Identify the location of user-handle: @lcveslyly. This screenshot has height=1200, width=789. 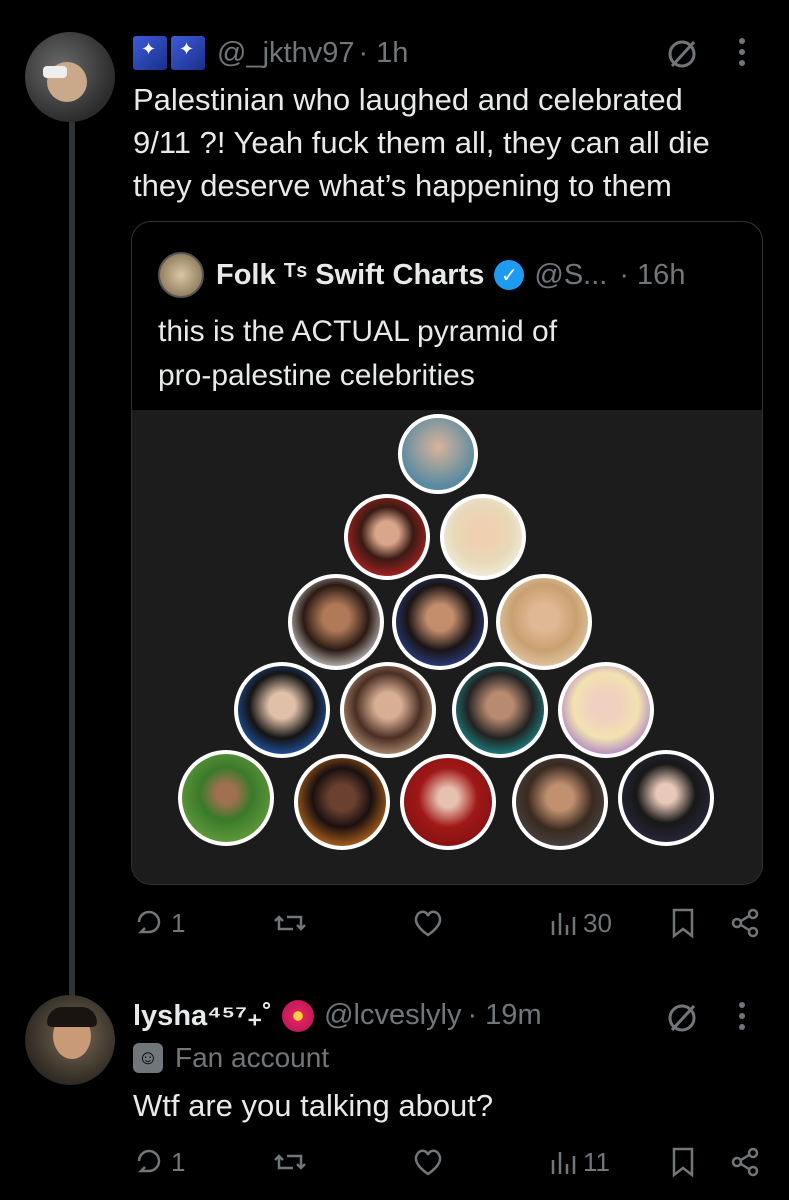
(392, 1015).